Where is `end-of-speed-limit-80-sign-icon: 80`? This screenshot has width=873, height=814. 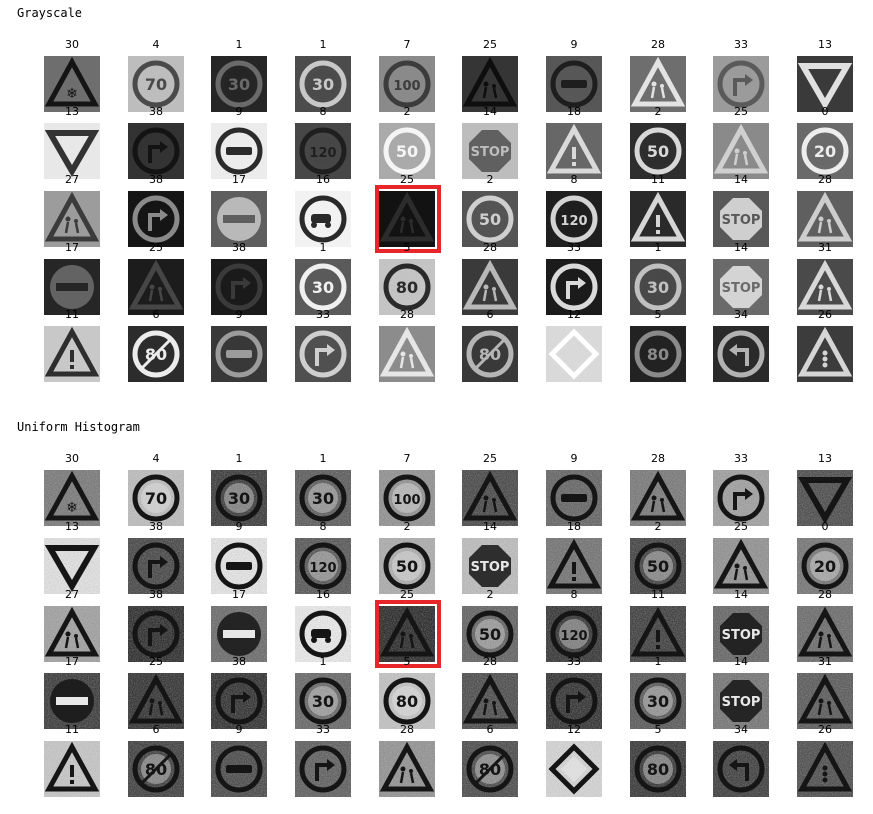 end-of-speed-limit-80-sign-icon: 80 is located at coordinates (156, 354).